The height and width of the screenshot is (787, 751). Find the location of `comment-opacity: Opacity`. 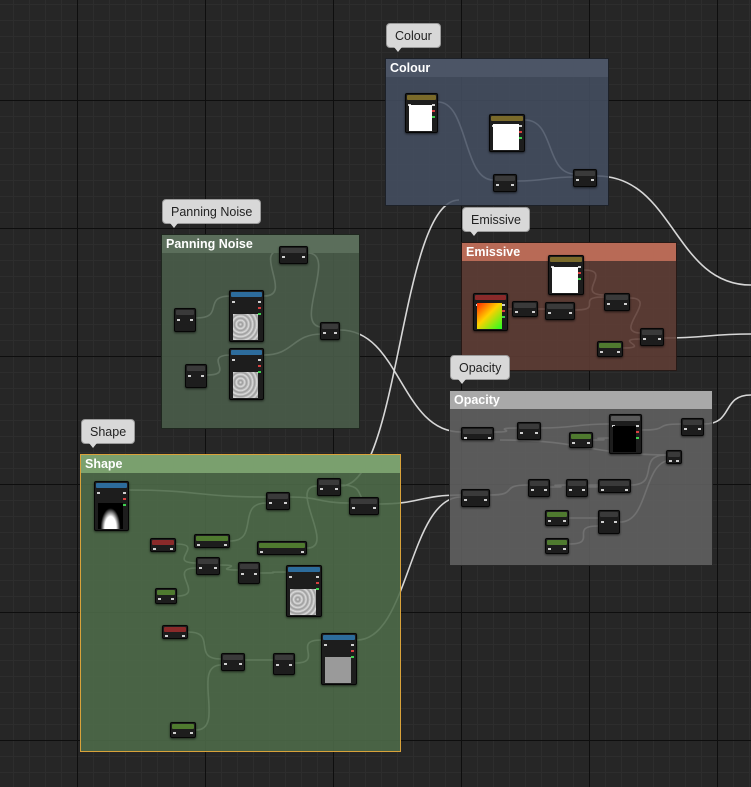

comment-opacity: Opacity is located at coordinates (581, 478).